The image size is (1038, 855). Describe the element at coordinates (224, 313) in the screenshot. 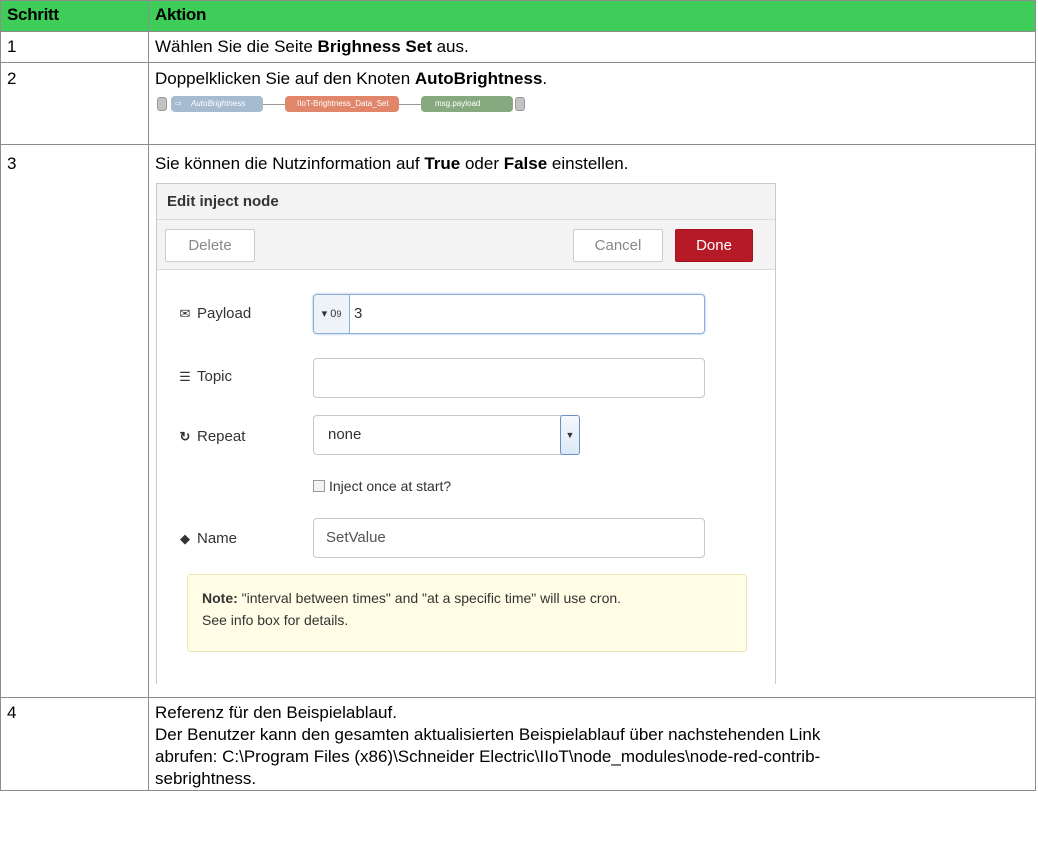

I see `payload-label-text: Payload` at that location.